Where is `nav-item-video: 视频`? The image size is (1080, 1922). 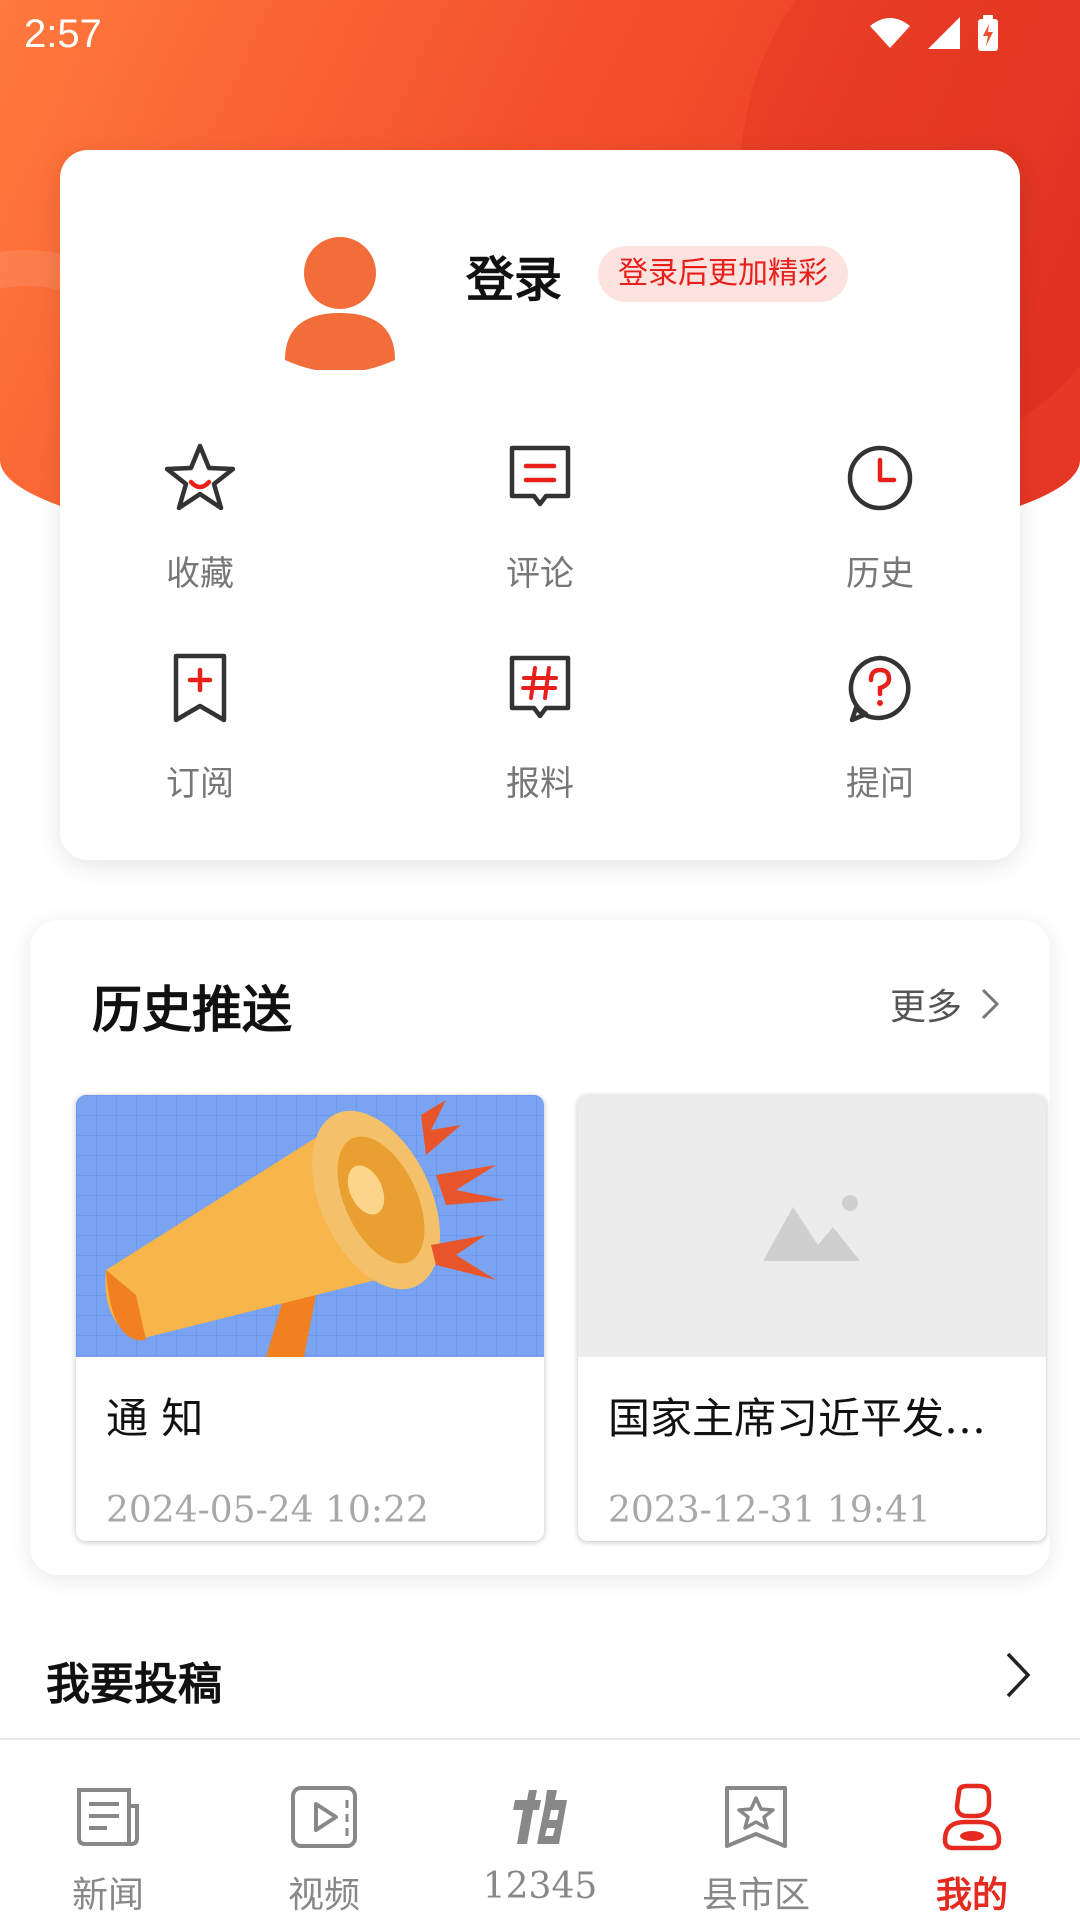 nav-item-video: 视频 is located at coordinates (324, 1831).